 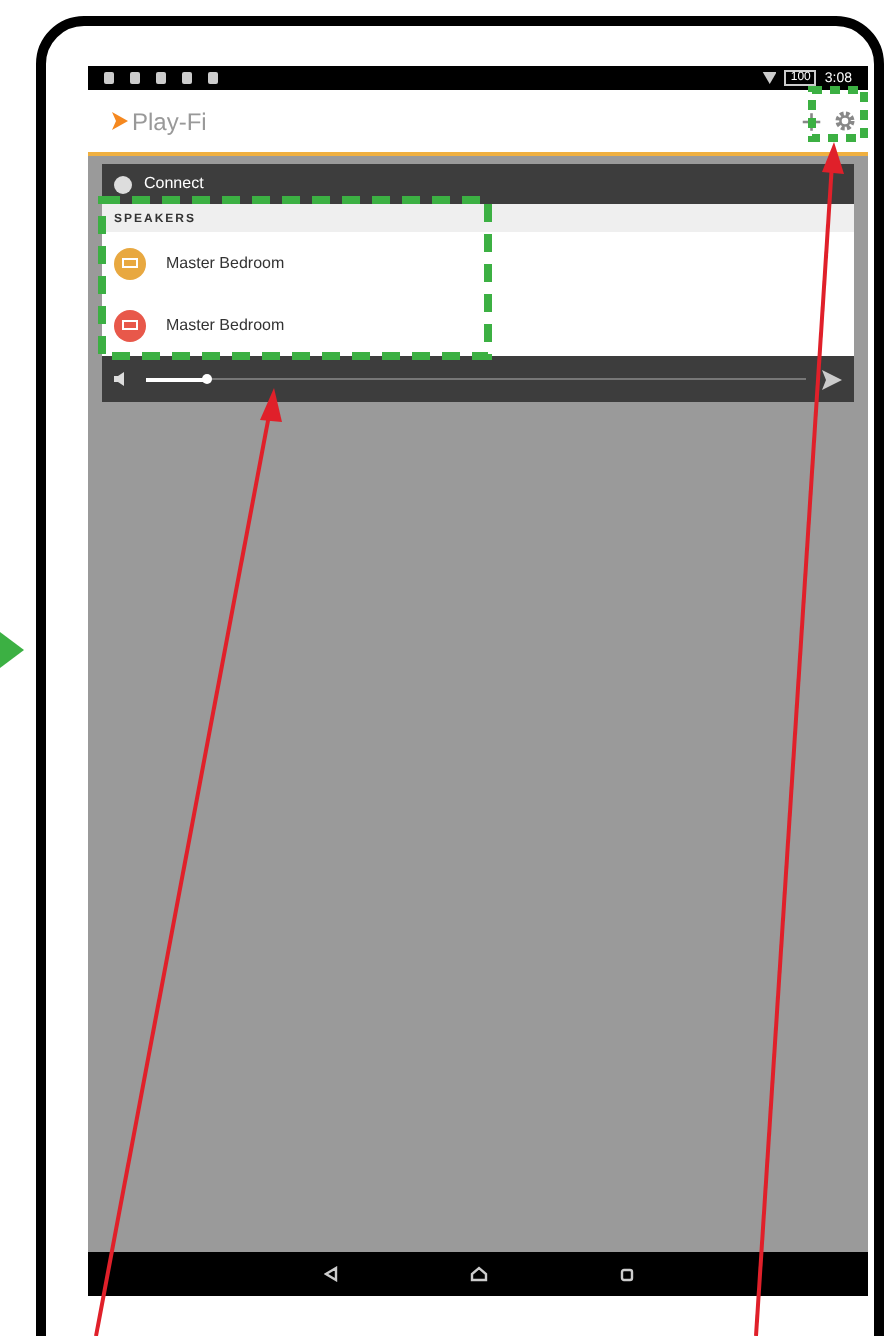 What do you see at coordinates (845, 121) in the screenshot?
I see `settings-icon` at bounding box center [845, 121].